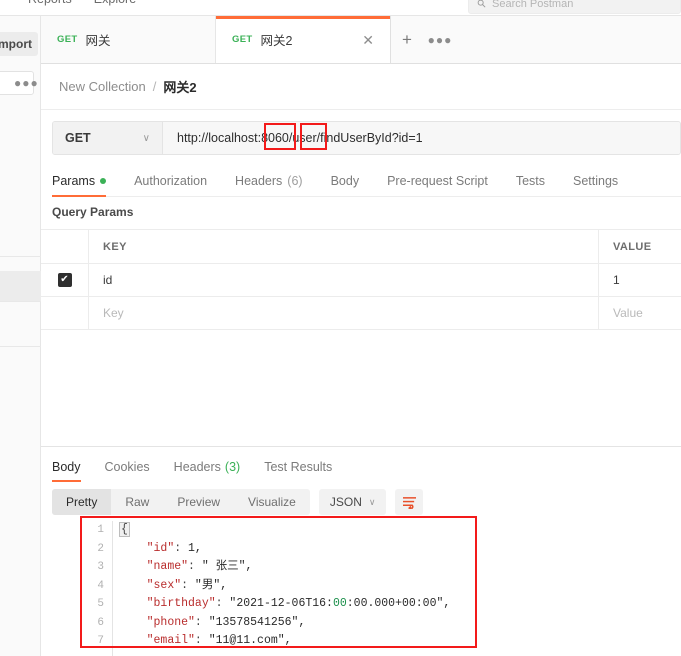 This screenshot has height=656, width=681. What do you see at coordinates (67, 39) in the screenshot?
I see `tab-method-label: GET` at bounding box center [67, 39].